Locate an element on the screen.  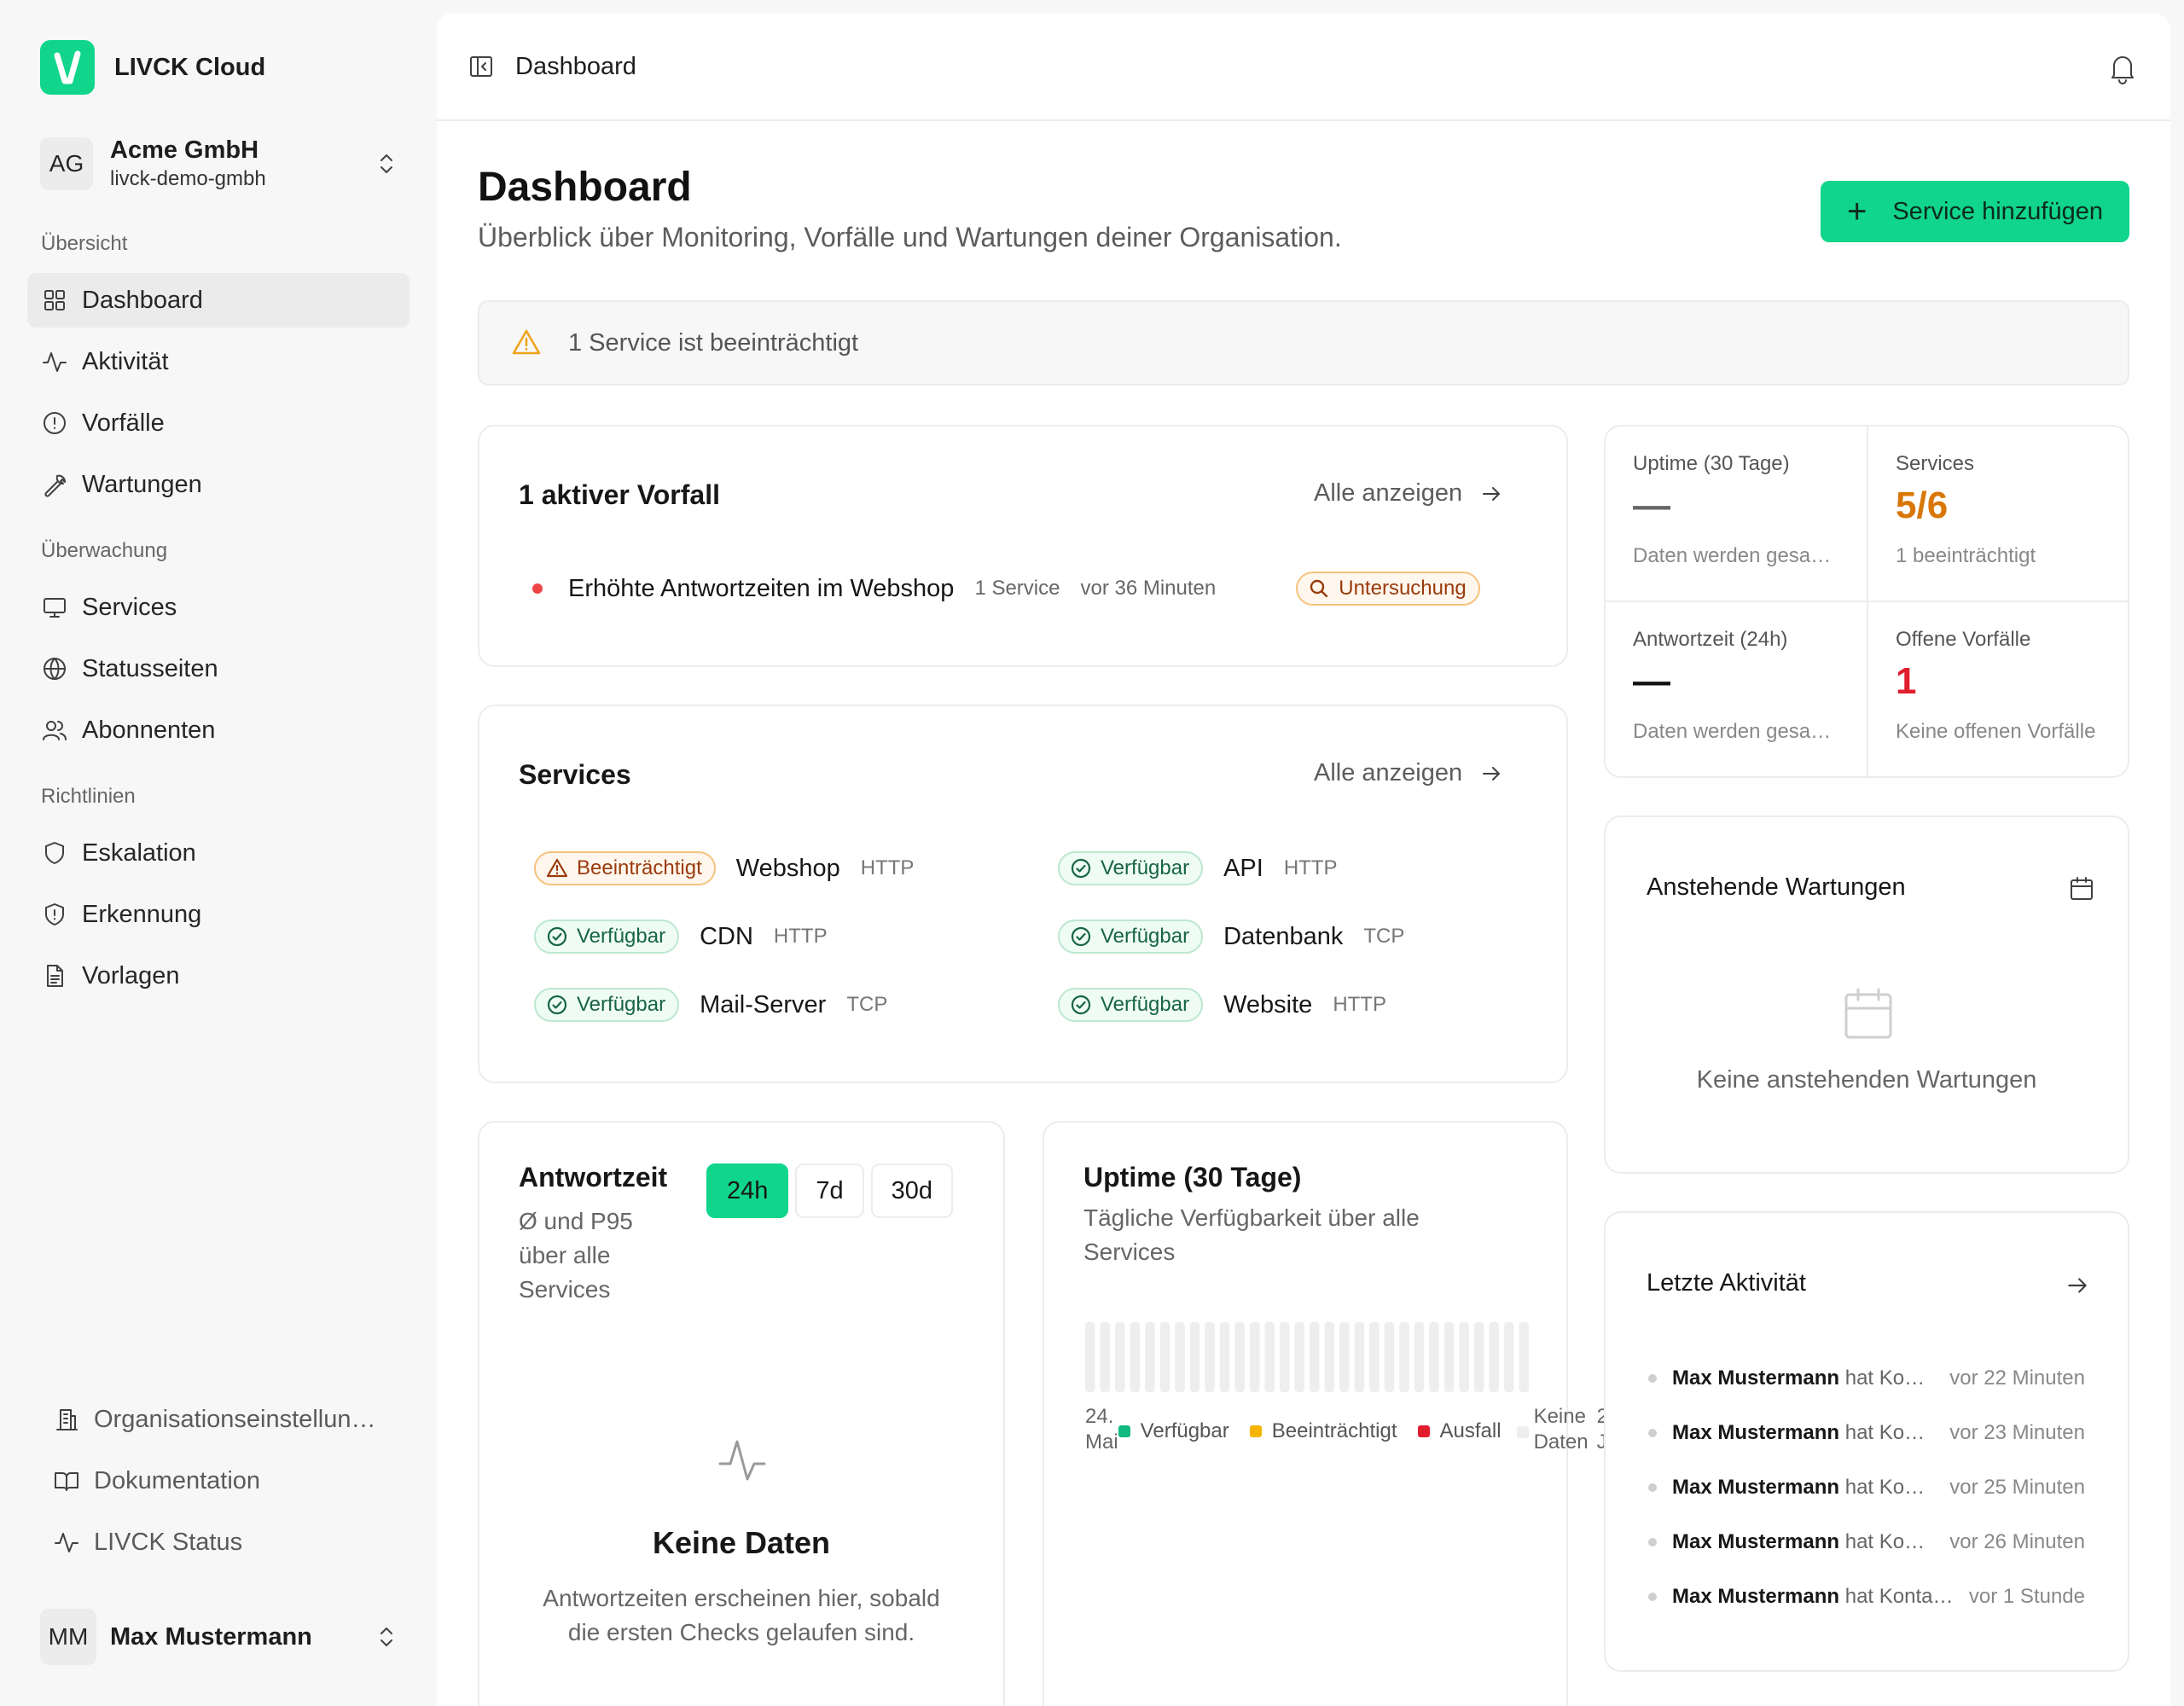
bell-icon is located at coordinates (2123, 68).